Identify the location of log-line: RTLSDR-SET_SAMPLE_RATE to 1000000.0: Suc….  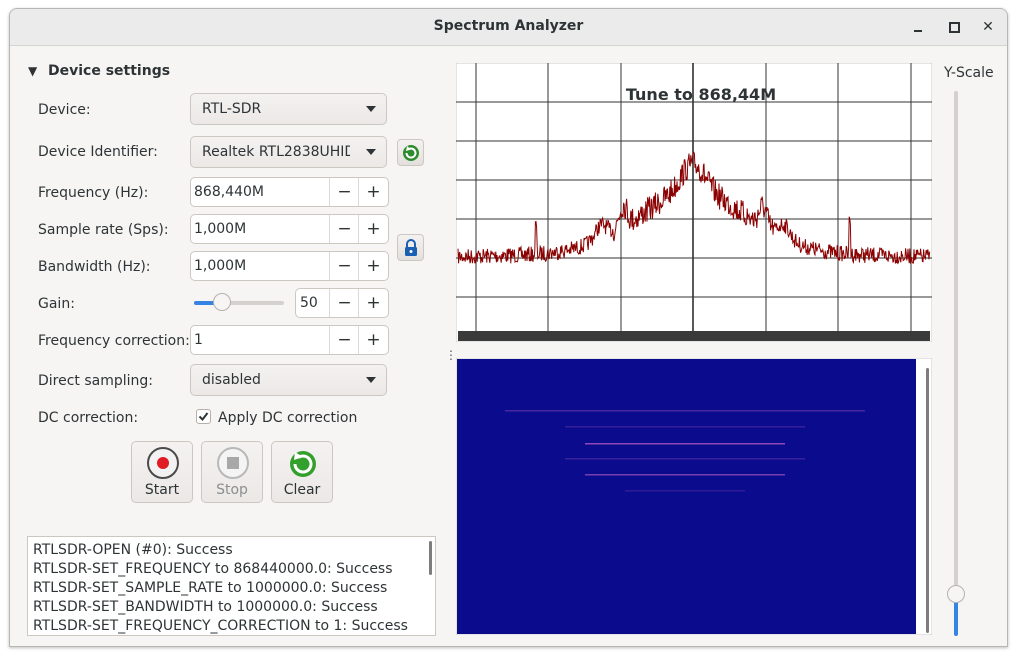
(210, 588).